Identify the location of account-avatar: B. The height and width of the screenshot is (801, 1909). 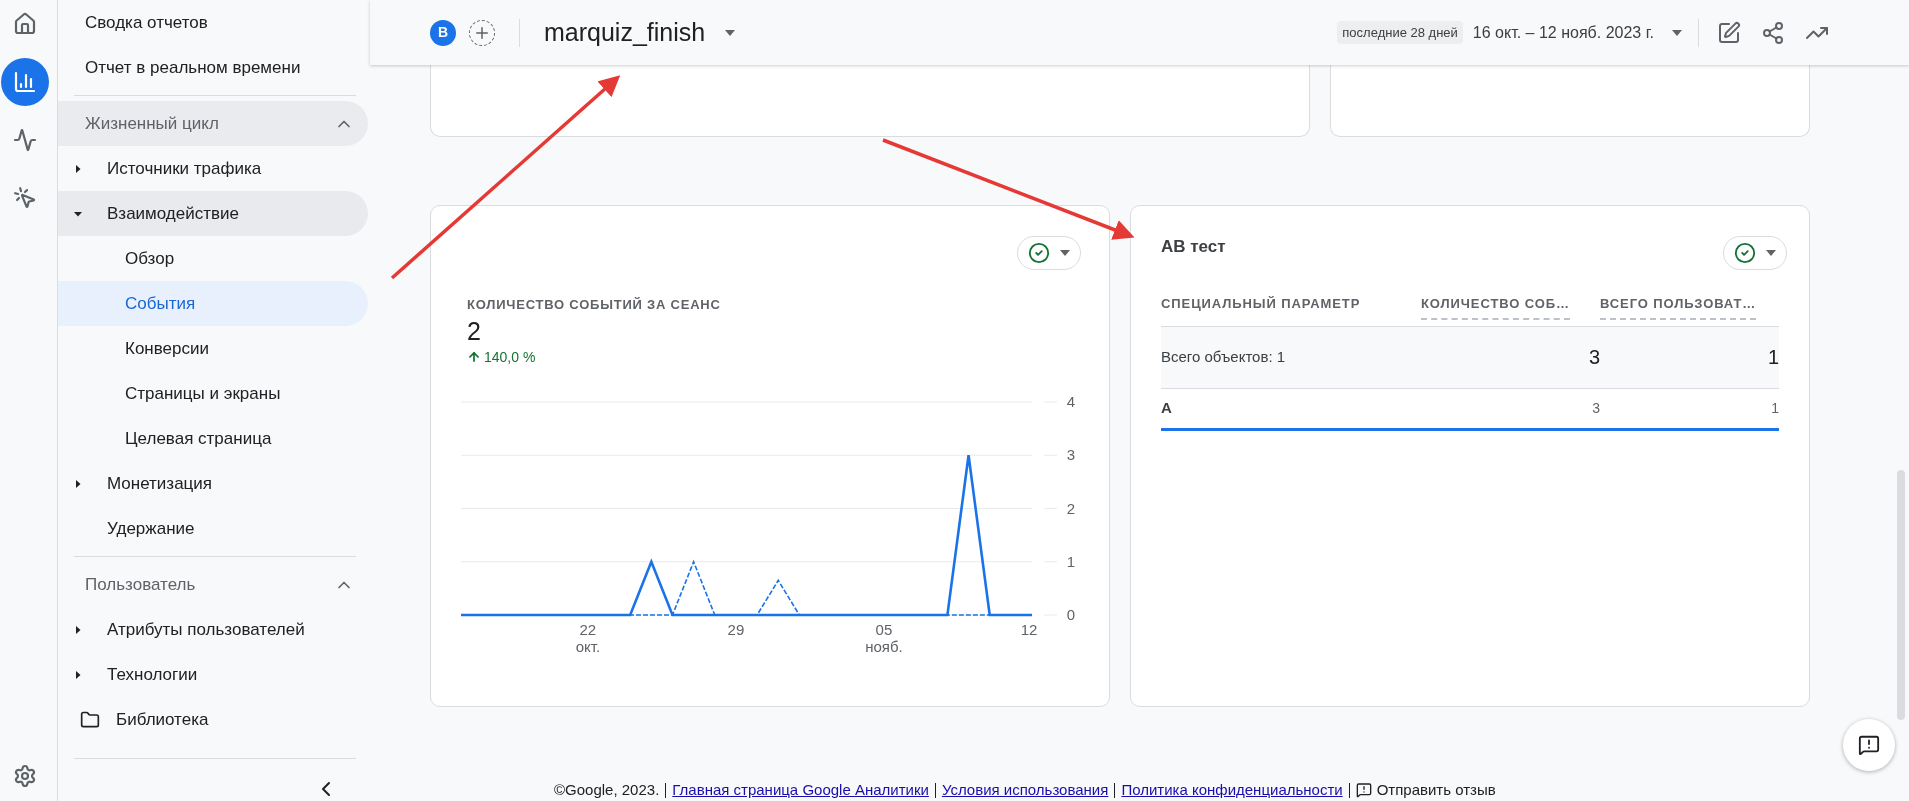
(443, 32).